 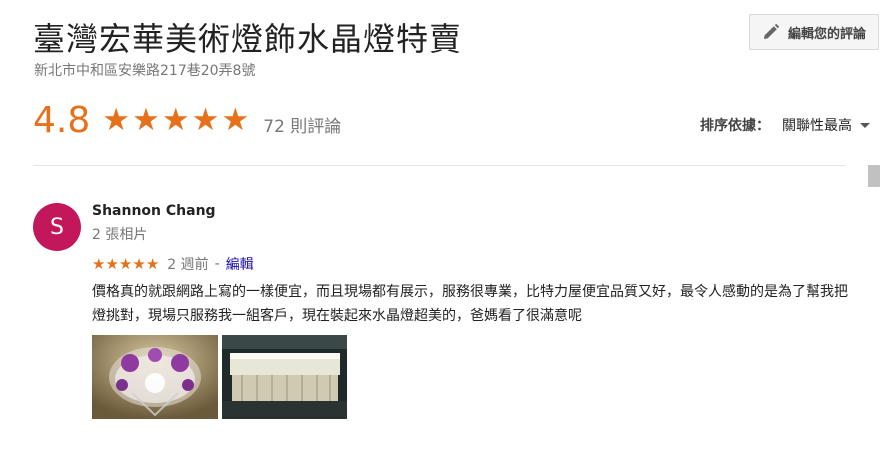 What do you see at coordinates (439, 165) in the screenshot?
I see `divider` at bounding box center [439, 165].